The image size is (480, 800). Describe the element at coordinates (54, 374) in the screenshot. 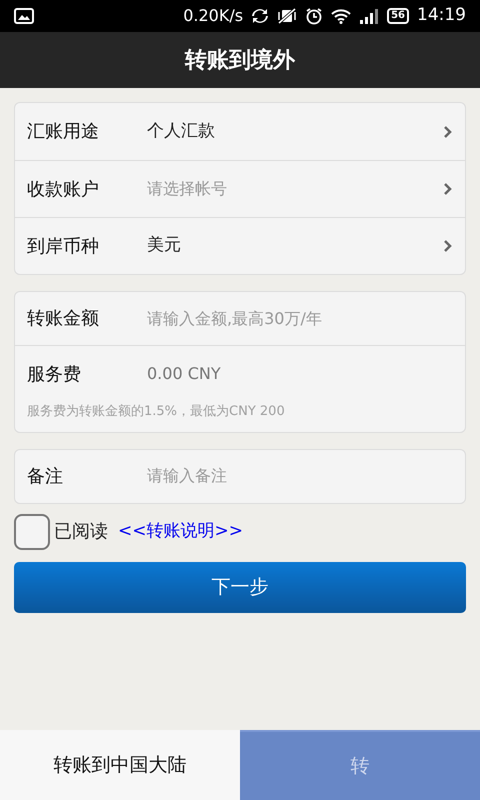

I see `field-label: 服务费` at that location.